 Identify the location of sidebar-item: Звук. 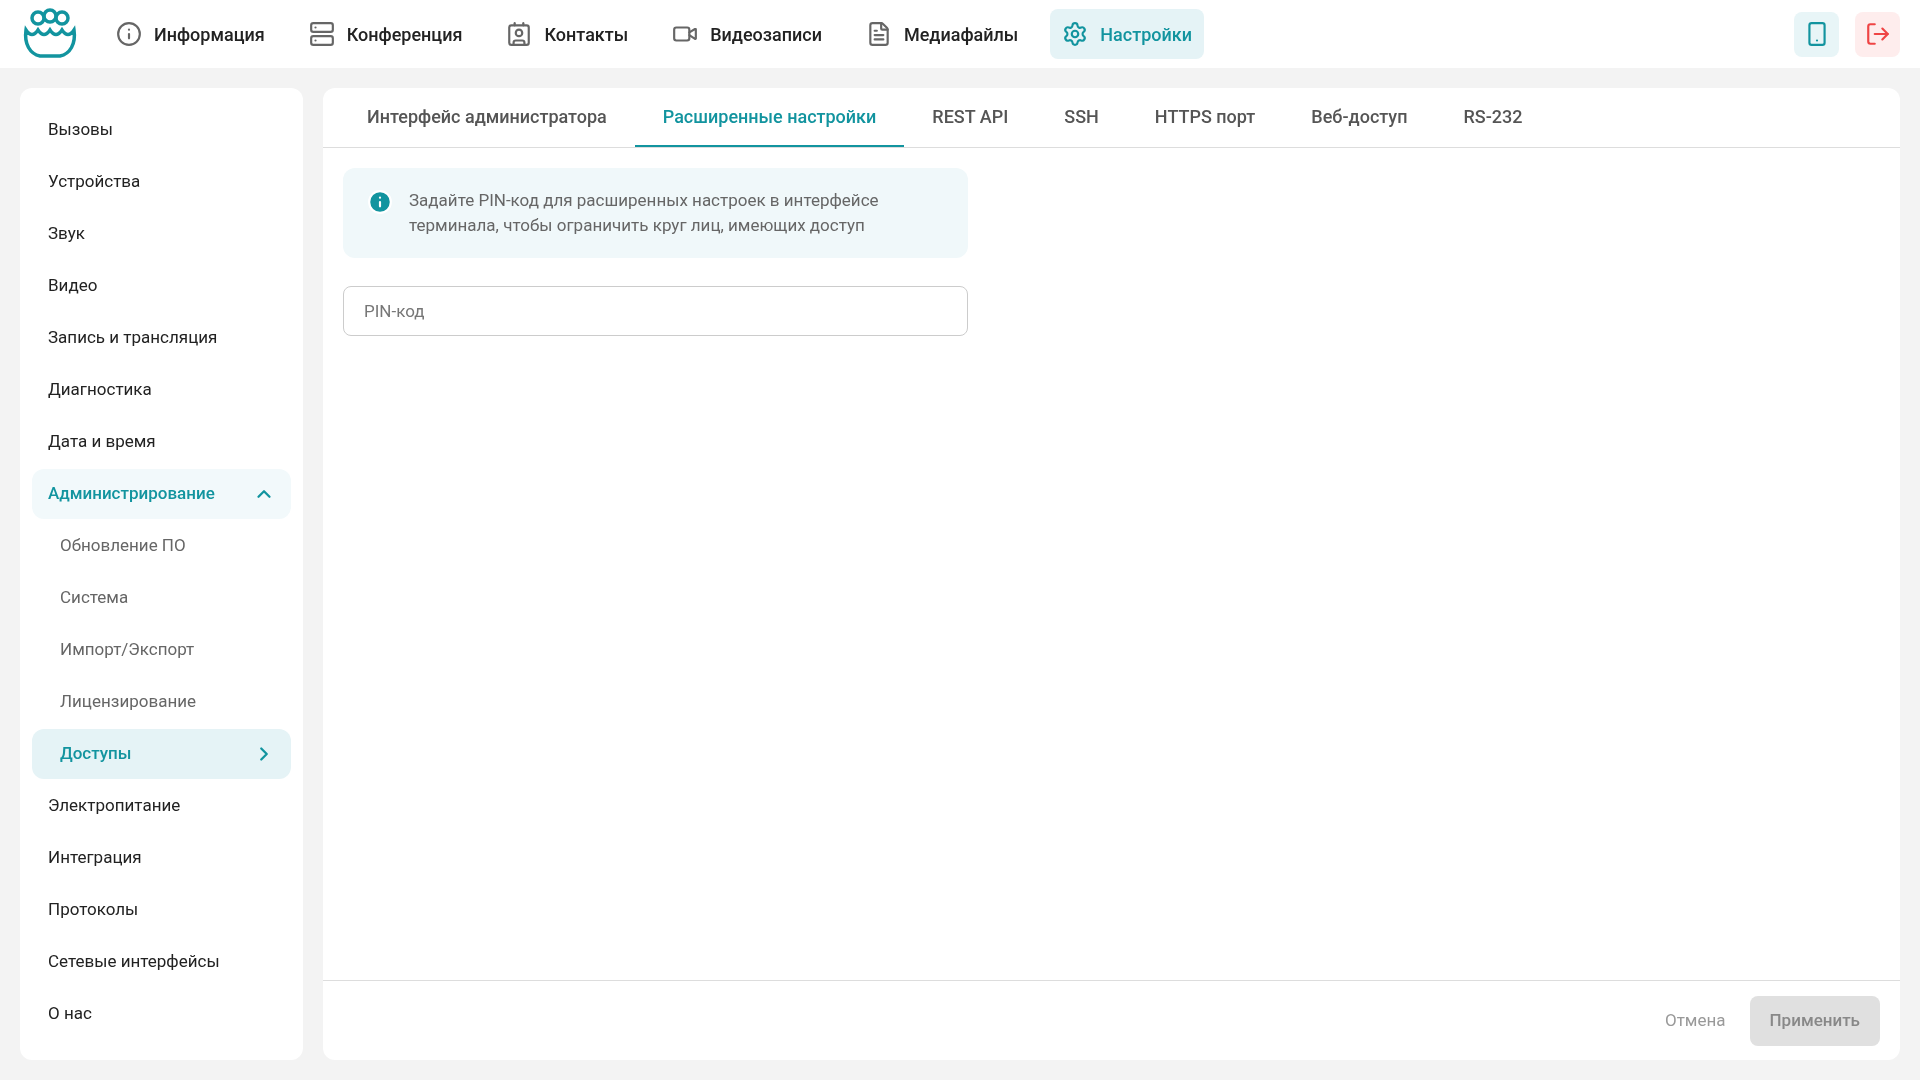
(161, 234).